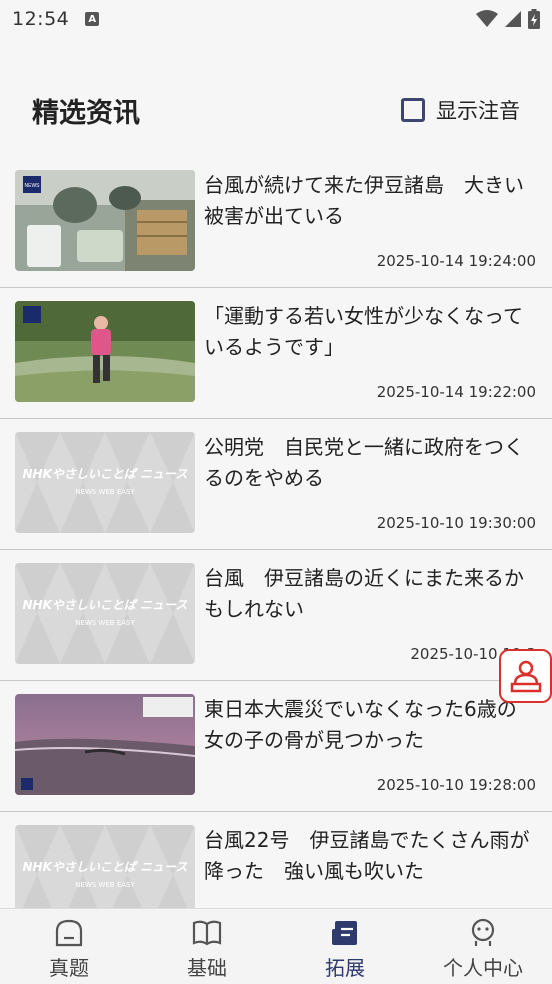 The width and height of the screenshot is (552, 984). I want to click on home-icon, so click(69, 933).